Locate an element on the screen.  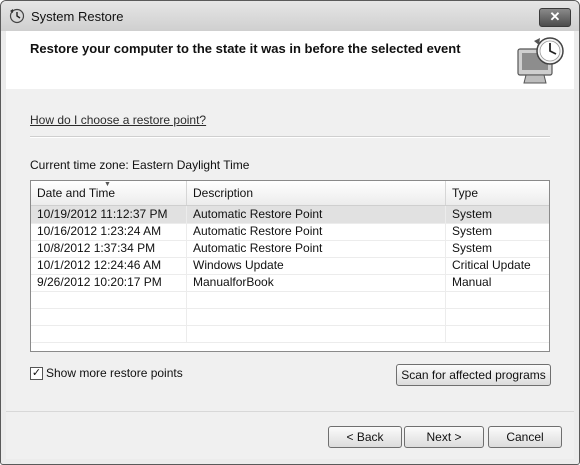
cancel-button: Cancel is located at coordinates (525, 437).